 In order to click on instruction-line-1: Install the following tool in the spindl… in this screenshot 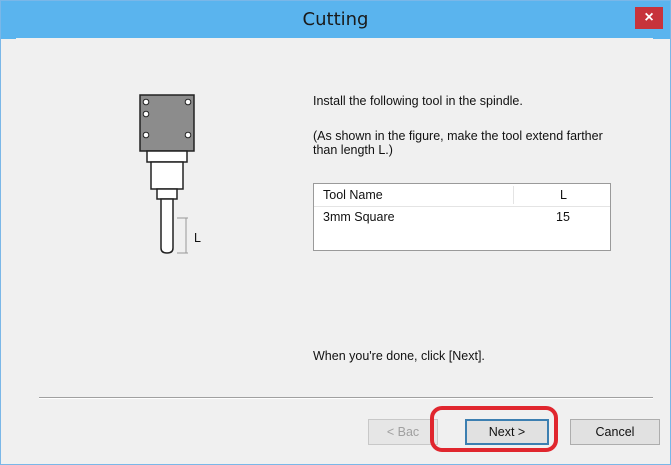, I will do `click(418, 101)`.